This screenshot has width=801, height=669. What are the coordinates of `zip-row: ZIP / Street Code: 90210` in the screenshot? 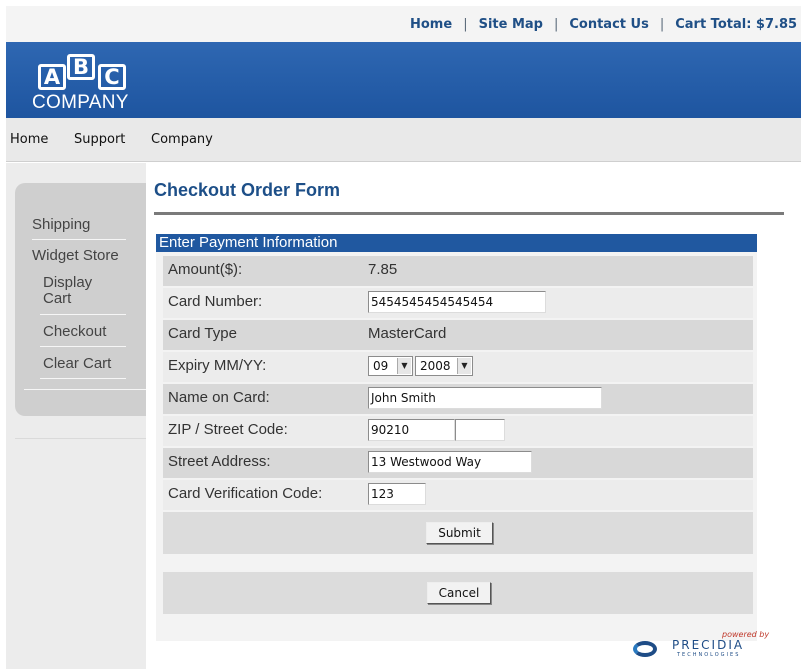 It's located at (458, 431).